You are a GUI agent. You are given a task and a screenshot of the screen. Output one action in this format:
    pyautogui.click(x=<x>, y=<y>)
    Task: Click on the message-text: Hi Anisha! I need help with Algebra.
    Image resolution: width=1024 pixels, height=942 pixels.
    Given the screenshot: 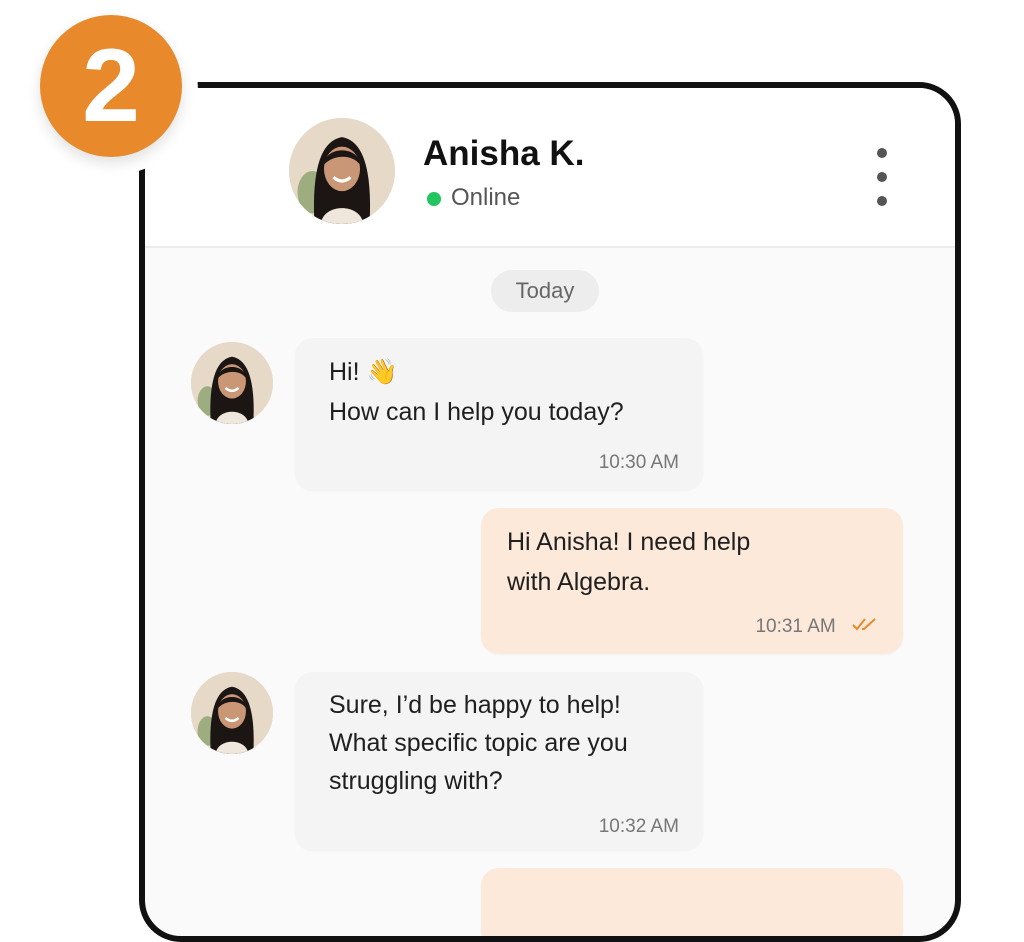 What is the action you would take?
    pyautogui.click(x=695, y=562)
    